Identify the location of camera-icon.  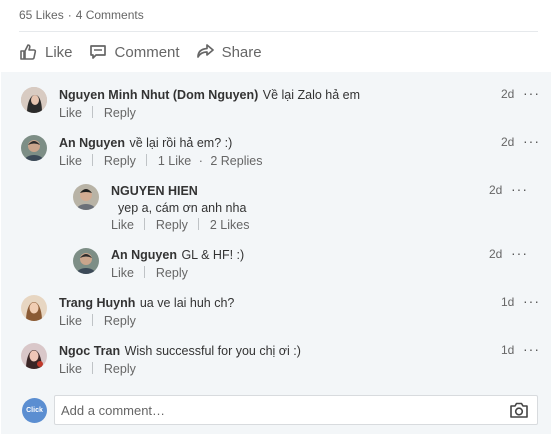
(519, 412).